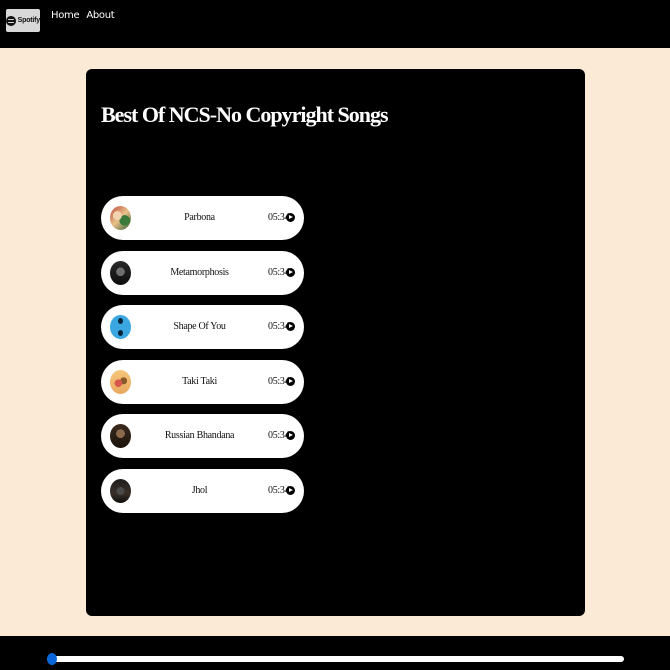 The width and height of the screenshot is (670, 670). I want to click on song-item: Parbona 05:34, so click(202, 218).